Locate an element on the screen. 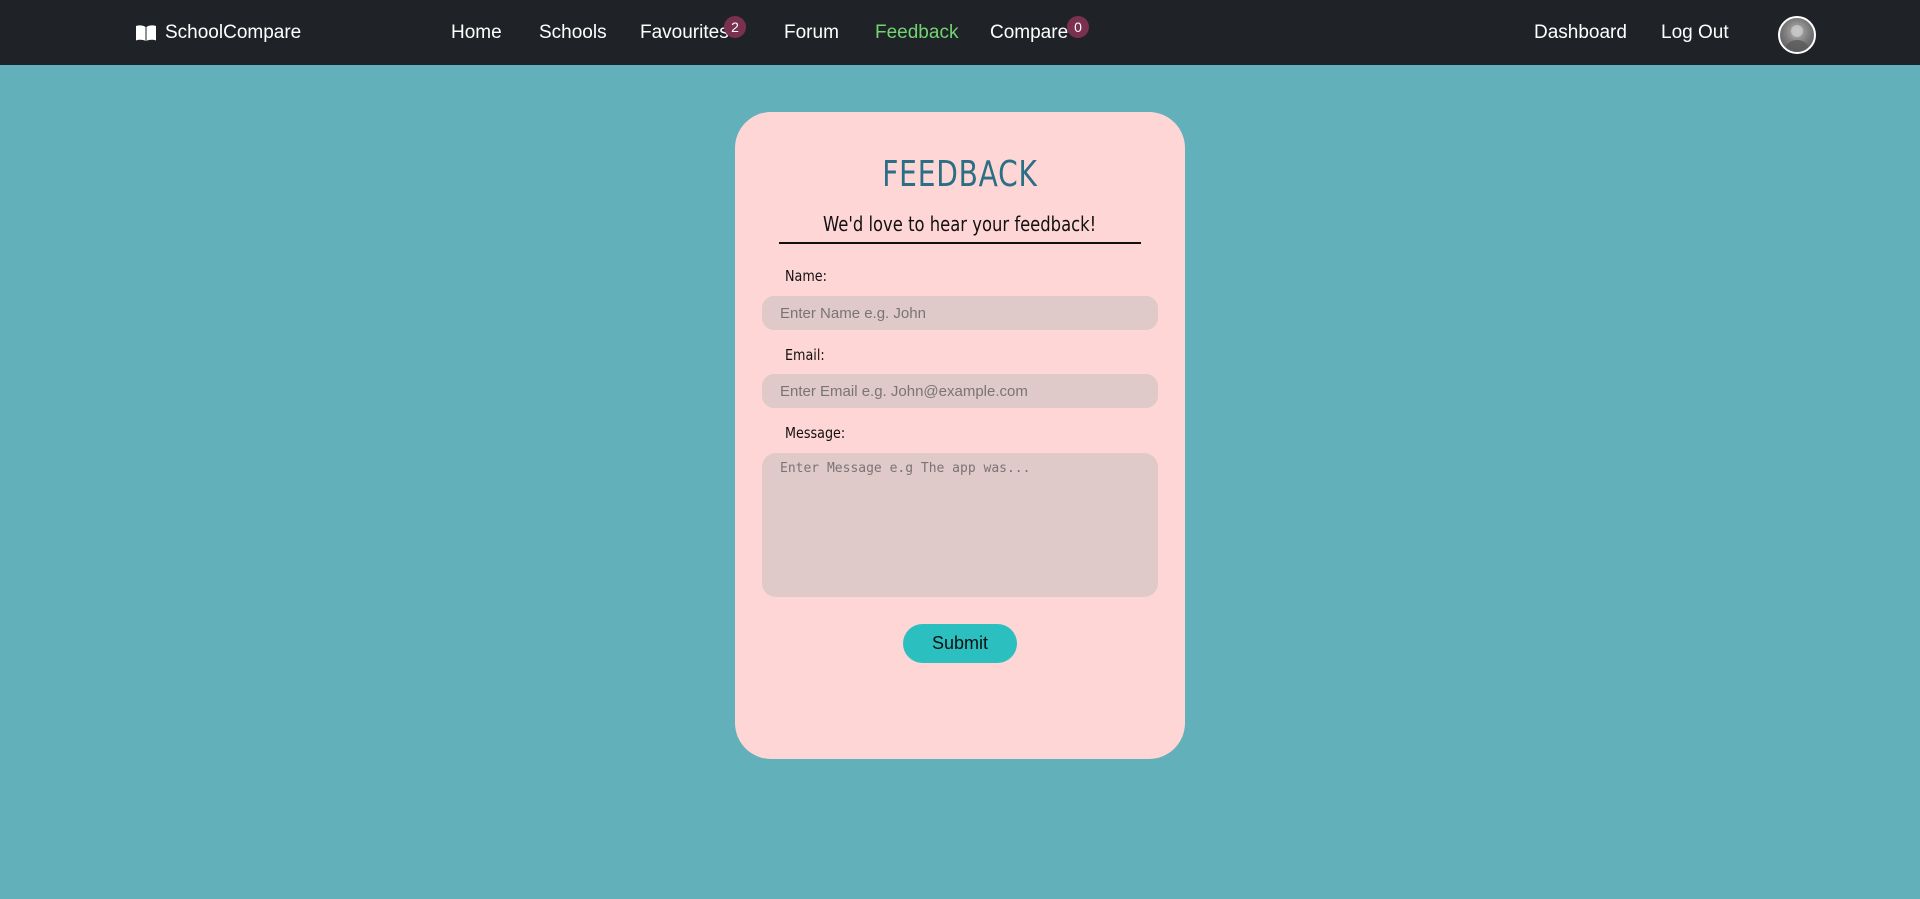 This screenshot has height=899, width=1920. name-input is located at coordinates (960, 313).